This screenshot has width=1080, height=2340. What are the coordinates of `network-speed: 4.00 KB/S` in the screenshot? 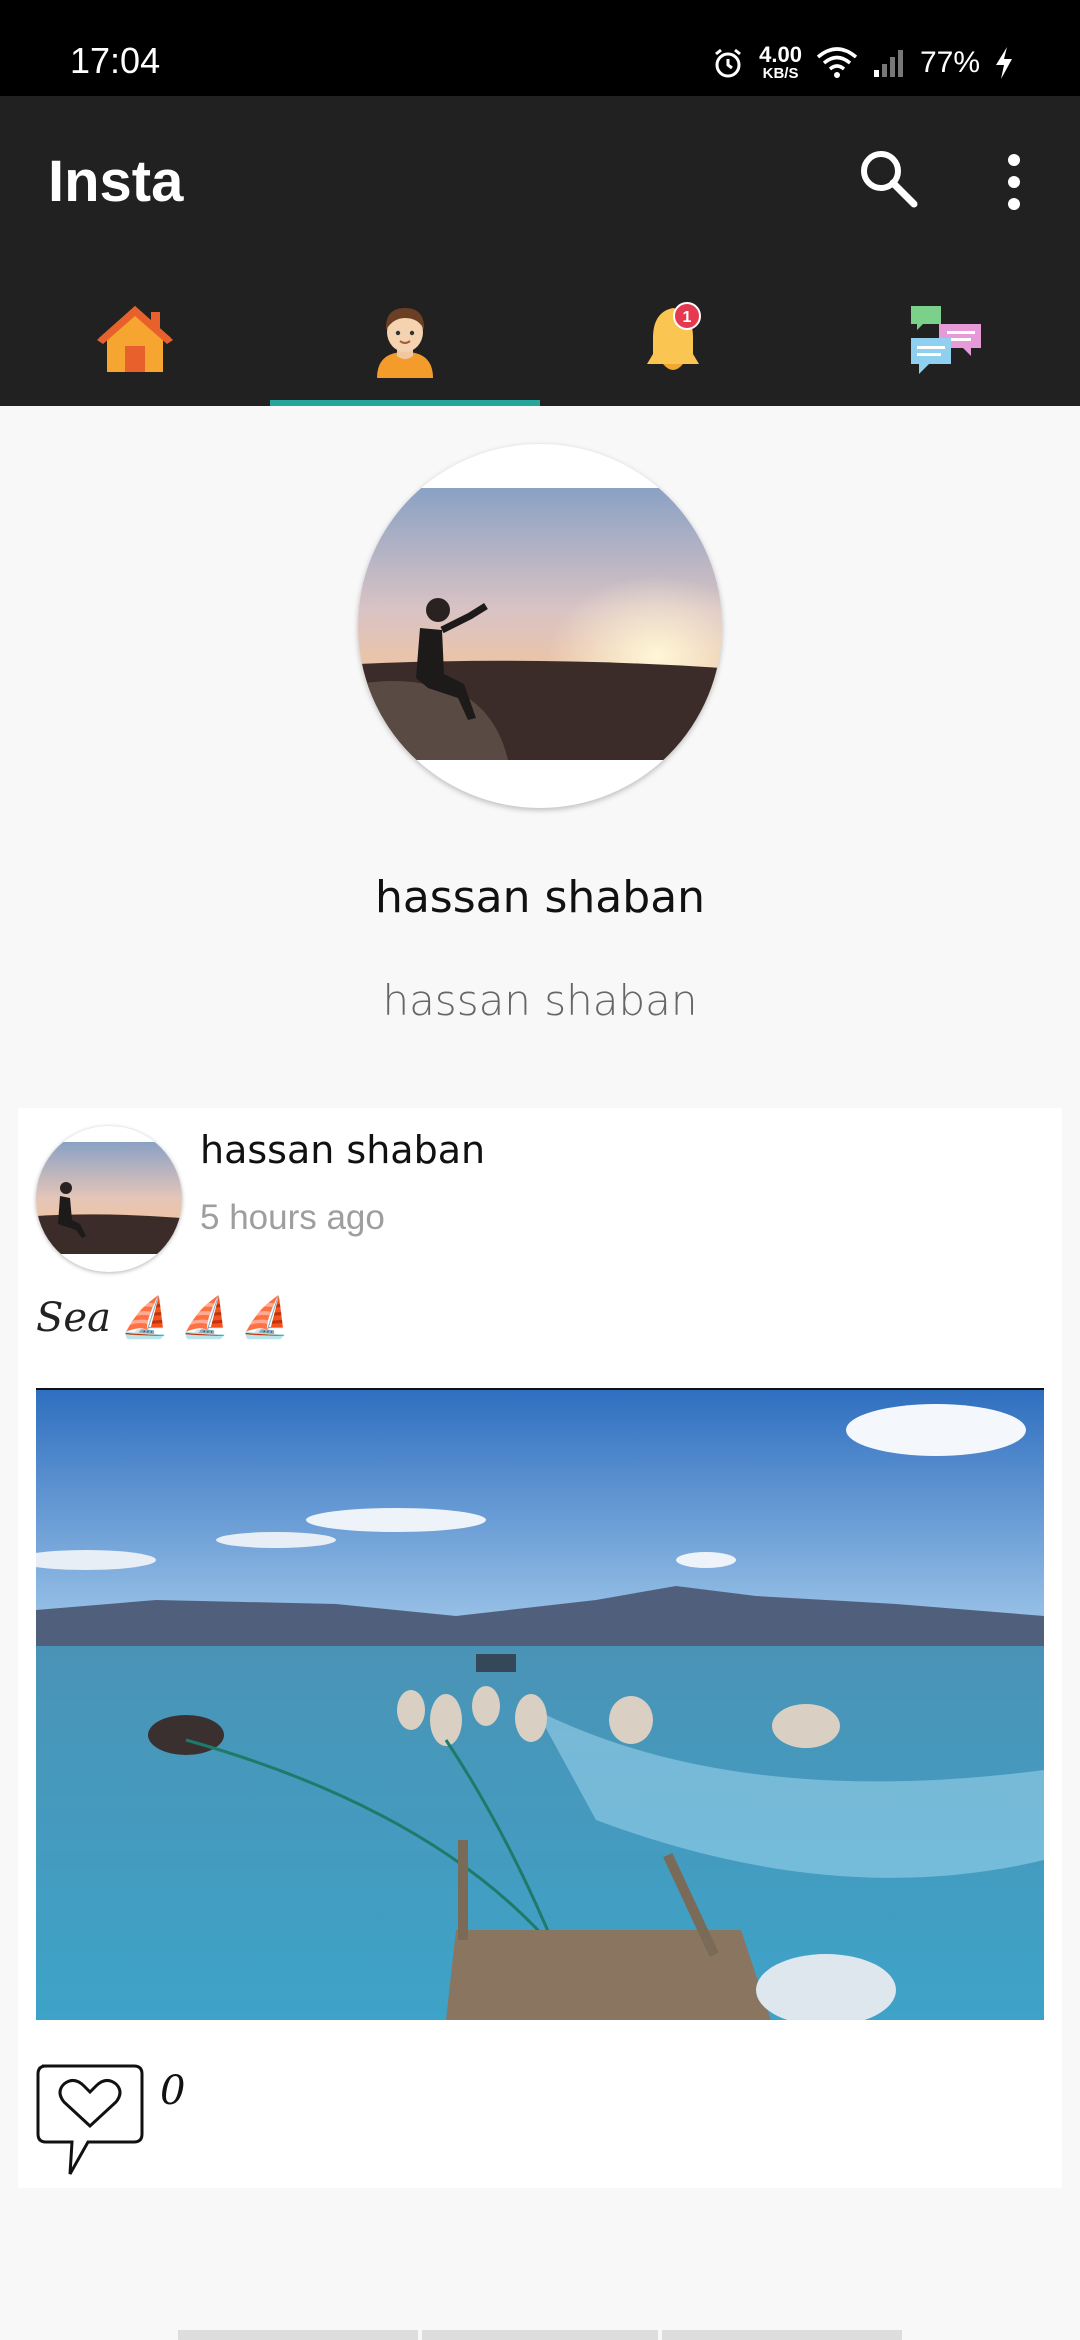 It's located at (780, 62).